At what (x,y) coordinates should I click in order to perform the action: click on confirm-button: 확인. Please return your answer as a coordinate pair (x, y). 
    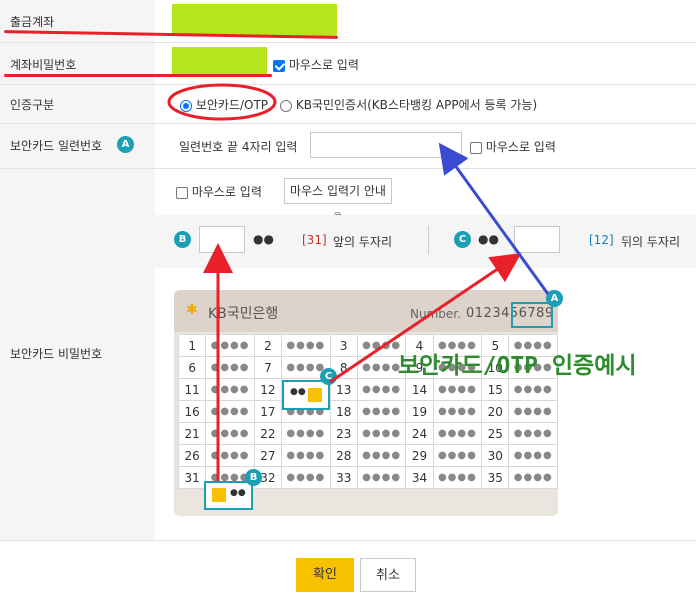
    Looking at the image, I should click on (325, 575).